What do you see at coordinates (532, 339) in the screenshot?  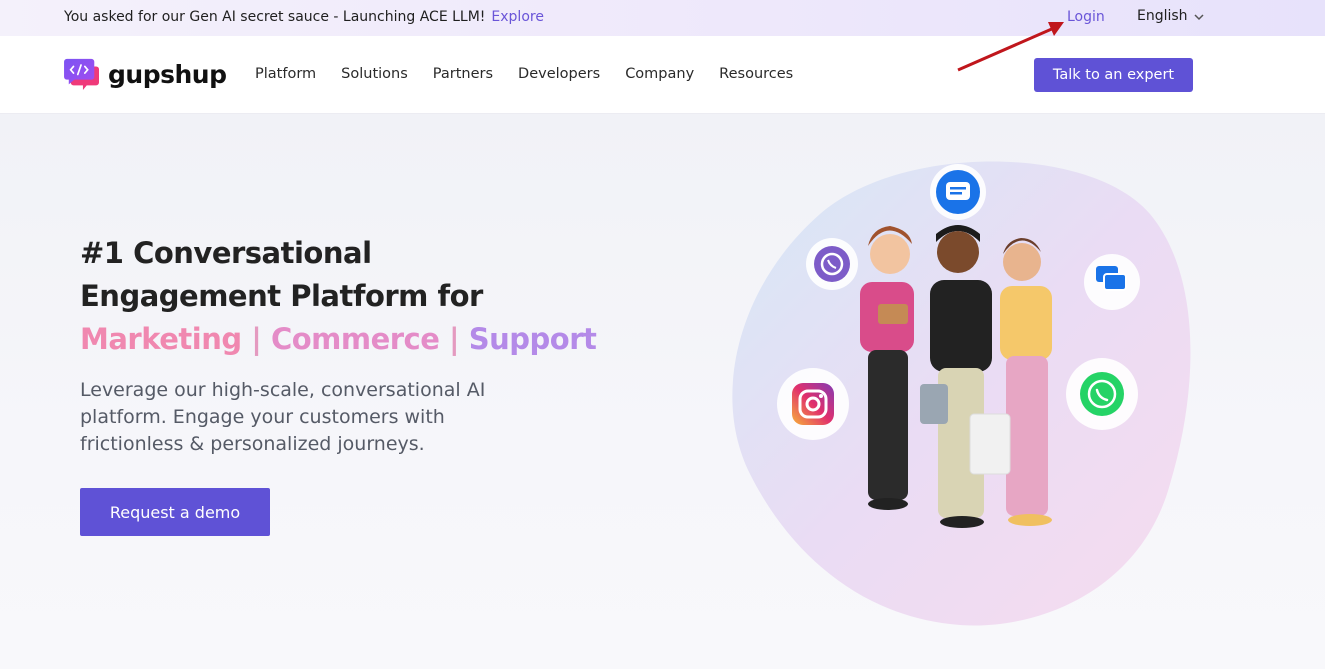 I see `tag-support: Support` at bounding box center [532, 339].